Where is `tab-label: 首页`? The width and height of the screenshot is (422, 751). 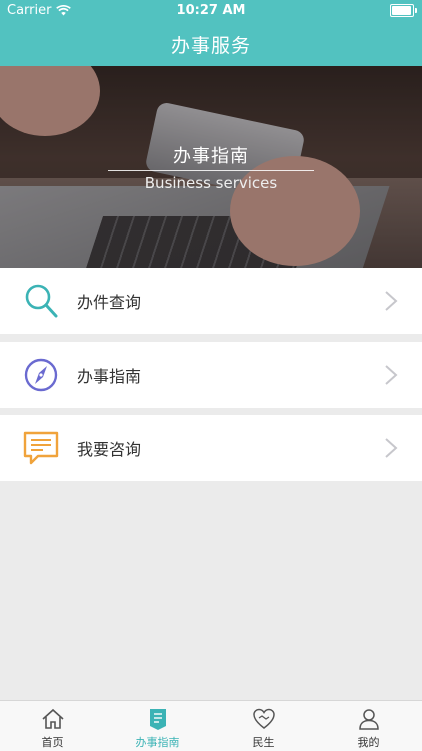
tab-label: 首页 is located at coordinates (52, 742).